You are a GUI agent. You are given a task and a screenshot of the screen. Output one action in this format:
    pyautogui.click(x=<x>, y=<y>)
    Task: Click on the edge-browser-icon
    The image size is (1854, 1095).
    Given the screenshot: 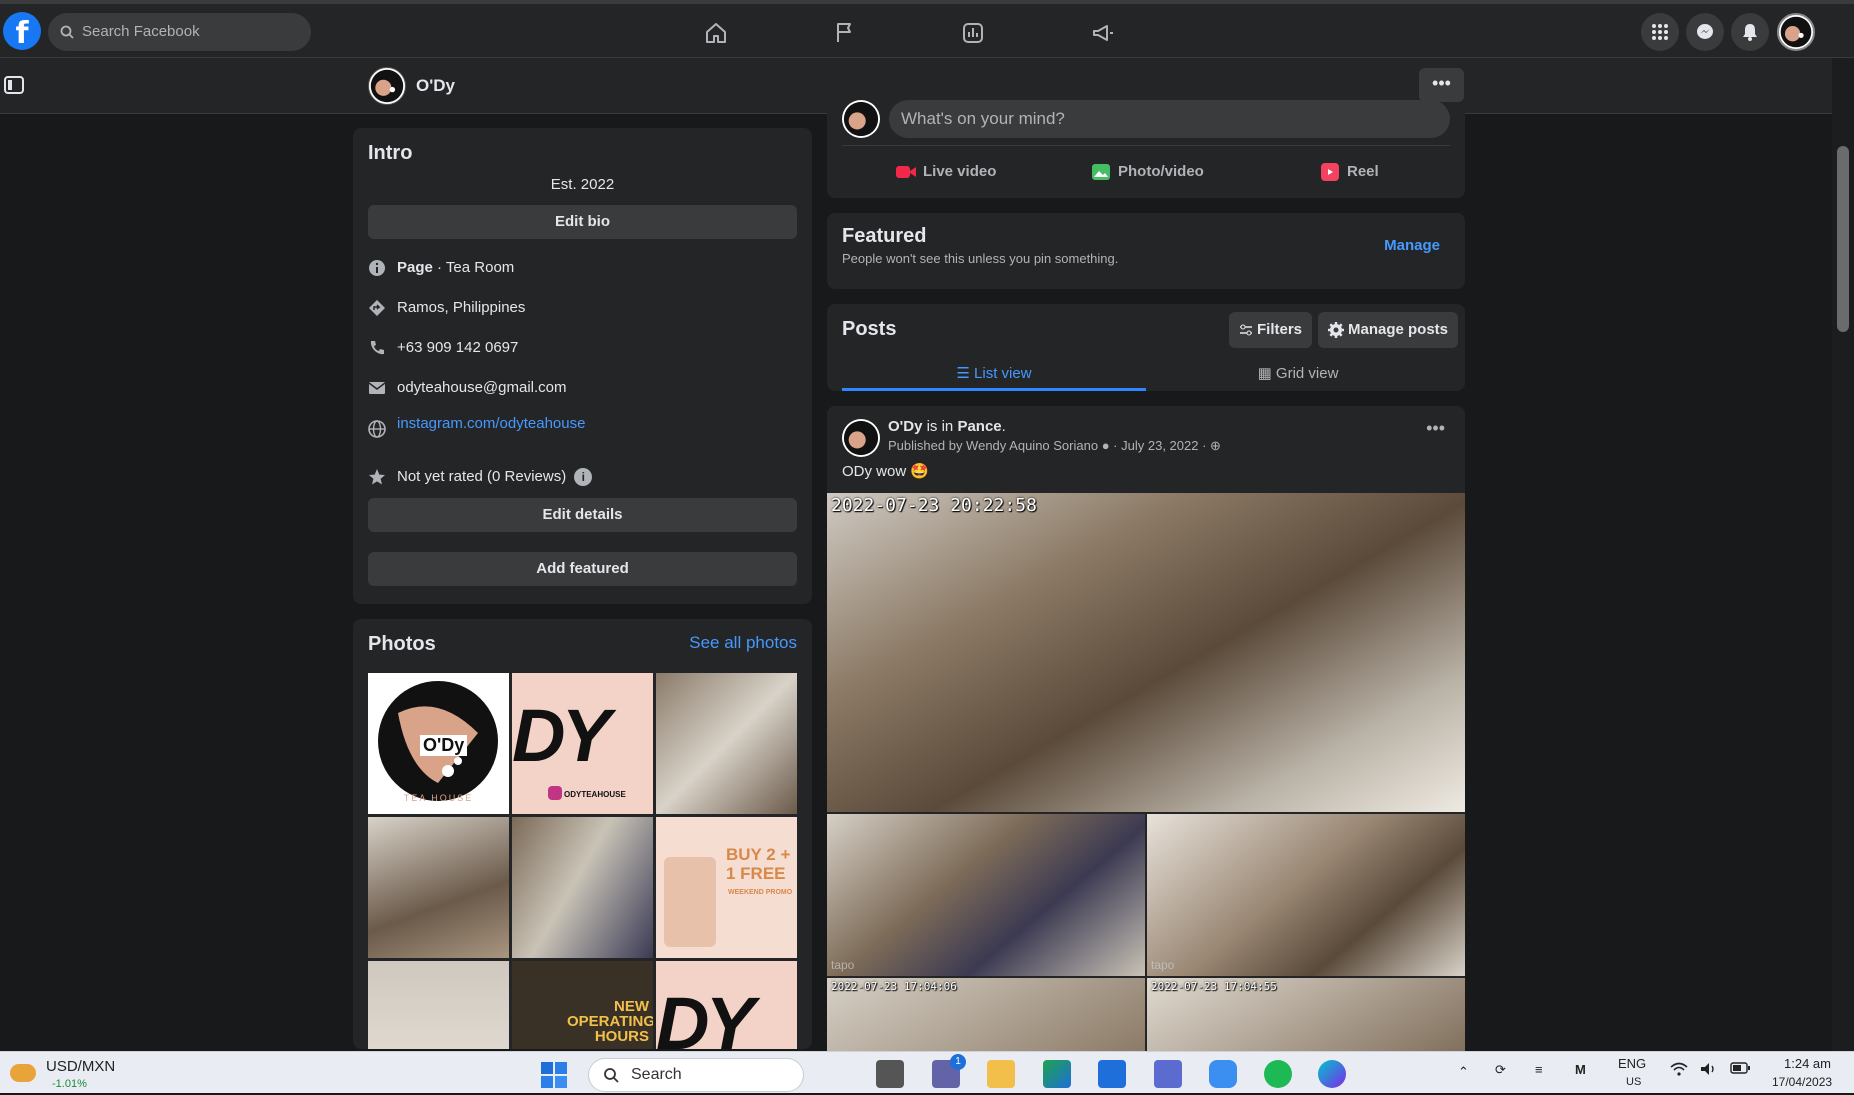 What is the action you would take?
    pyautogui.click(x=1057, y=1074)
    